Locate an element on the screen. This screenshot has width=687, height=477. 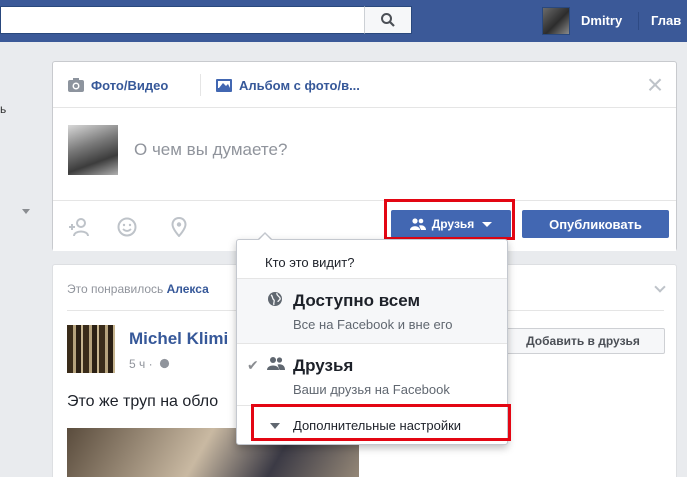
search-button is located at coordinates (388, 20).